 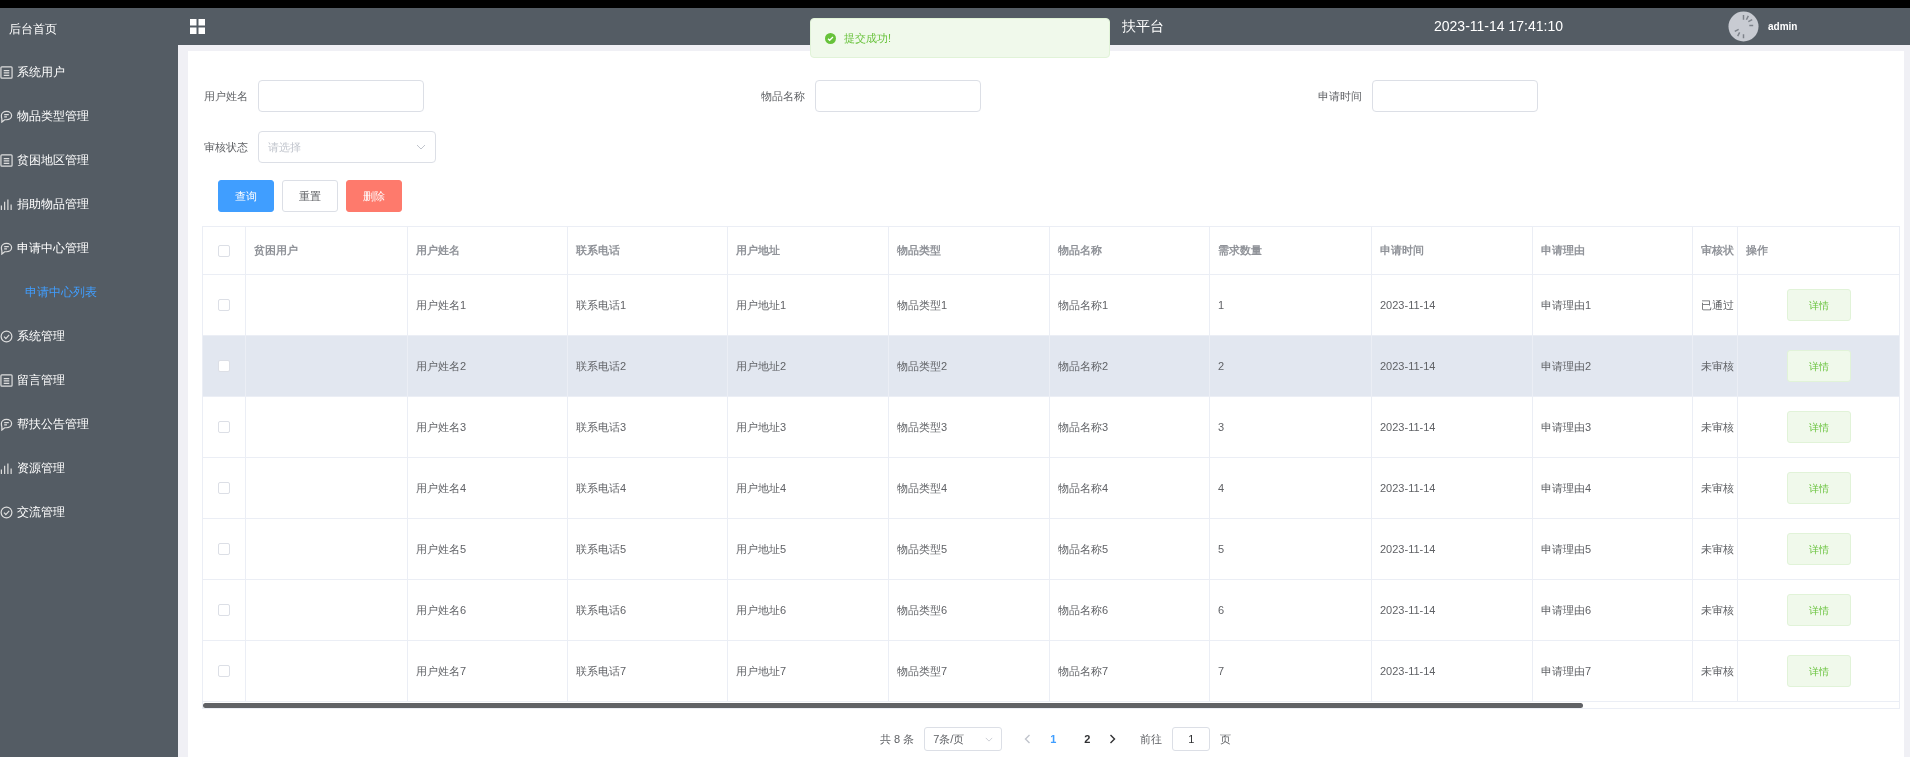 I want to click on table-row: 用户姓名3 联系电话3 用户地址3 物品类型3 物品名称3 3 2023-11-14 申请理由3 未审核 详情, so click(x=1051, y=427).